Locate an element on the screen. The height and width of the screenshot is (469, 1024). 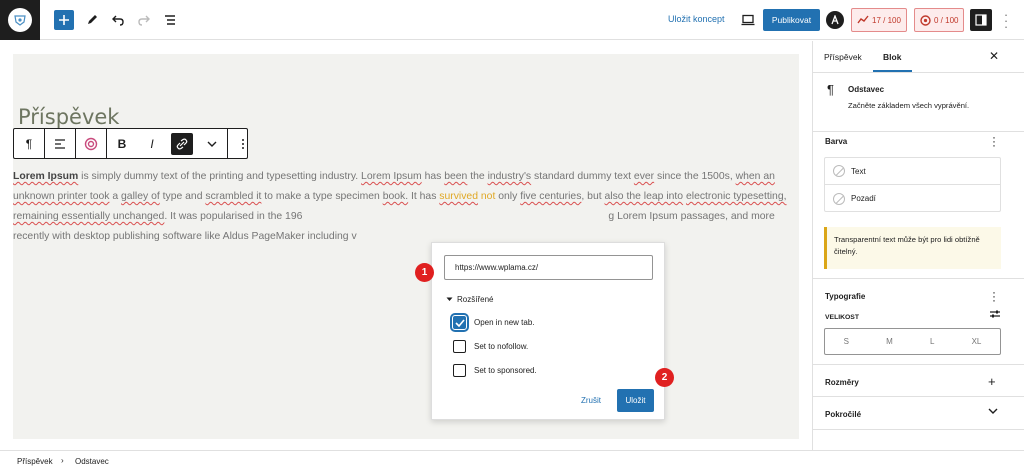
block-toolbar: ¶ B I is located at coordinates (130, 143).